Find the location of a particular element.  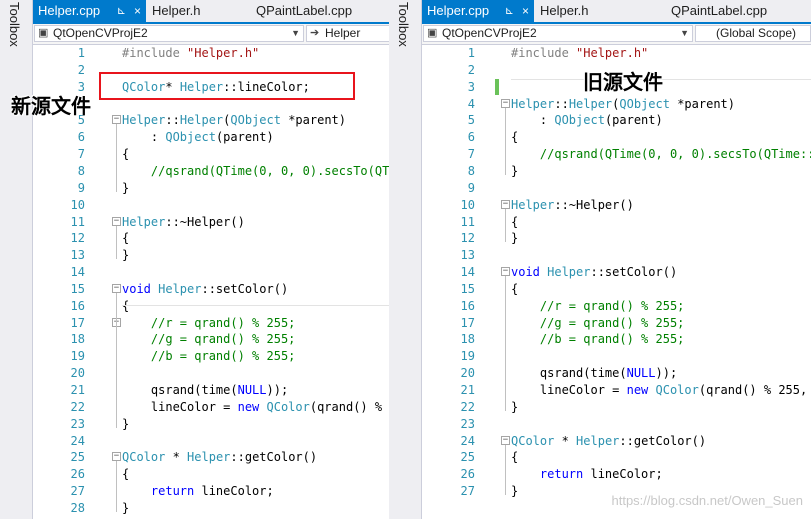

code-line: 10 is located at coordinates (211, 205).